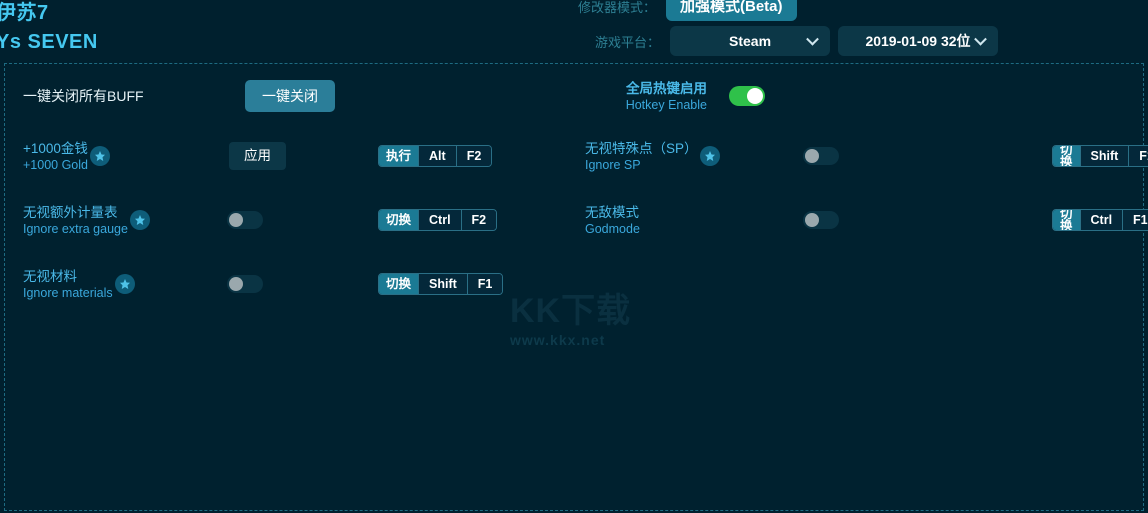 The height and width of the screenshot is (513, 1148). I want to click on row-ignore-extra-gauge: 无视额外计量表 Ignore extra gauge 切换 Ctrl F2, so click(303, 220).